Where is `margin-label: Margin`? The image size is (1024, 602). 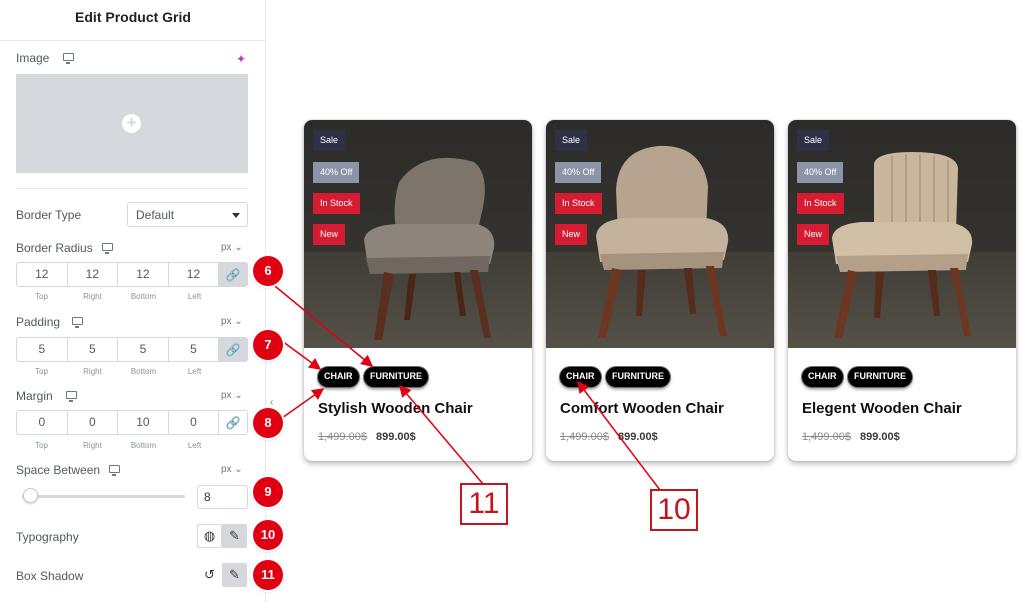 margin-label: Margin is located at coordinates (34, 396).